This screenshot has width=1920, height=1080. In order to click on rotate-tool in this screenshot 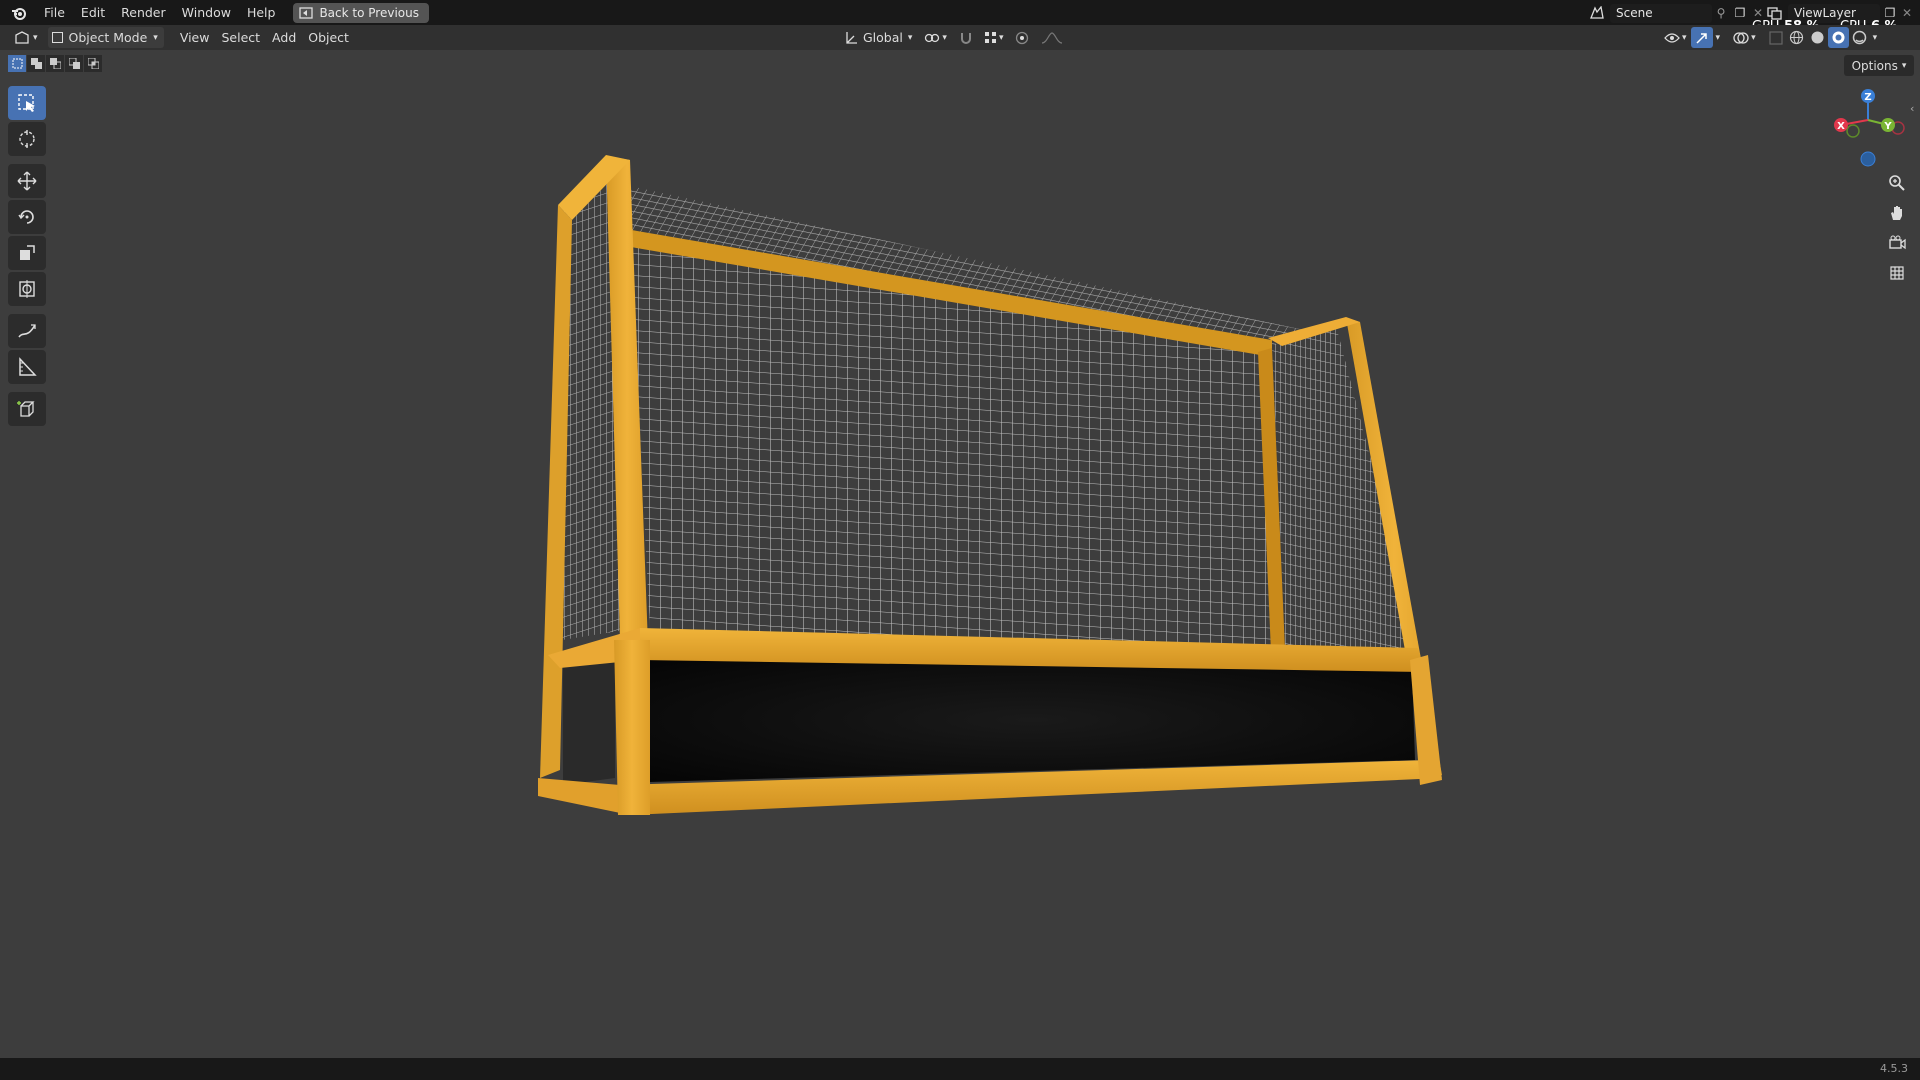, I will do `click(27, 217)`.